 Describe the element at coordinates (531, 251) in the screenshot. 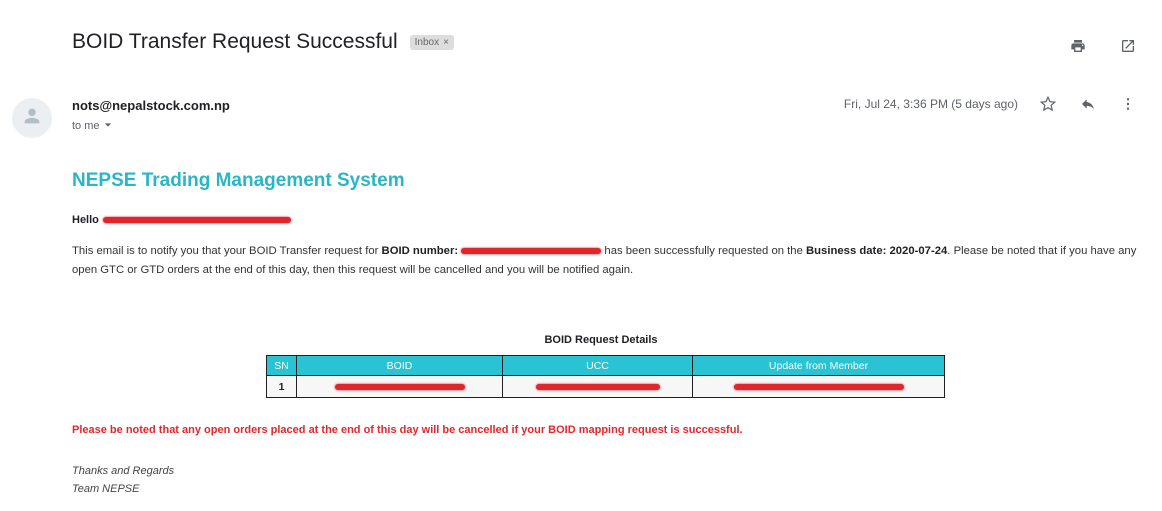

I see `redacted-boid-number` at that location.